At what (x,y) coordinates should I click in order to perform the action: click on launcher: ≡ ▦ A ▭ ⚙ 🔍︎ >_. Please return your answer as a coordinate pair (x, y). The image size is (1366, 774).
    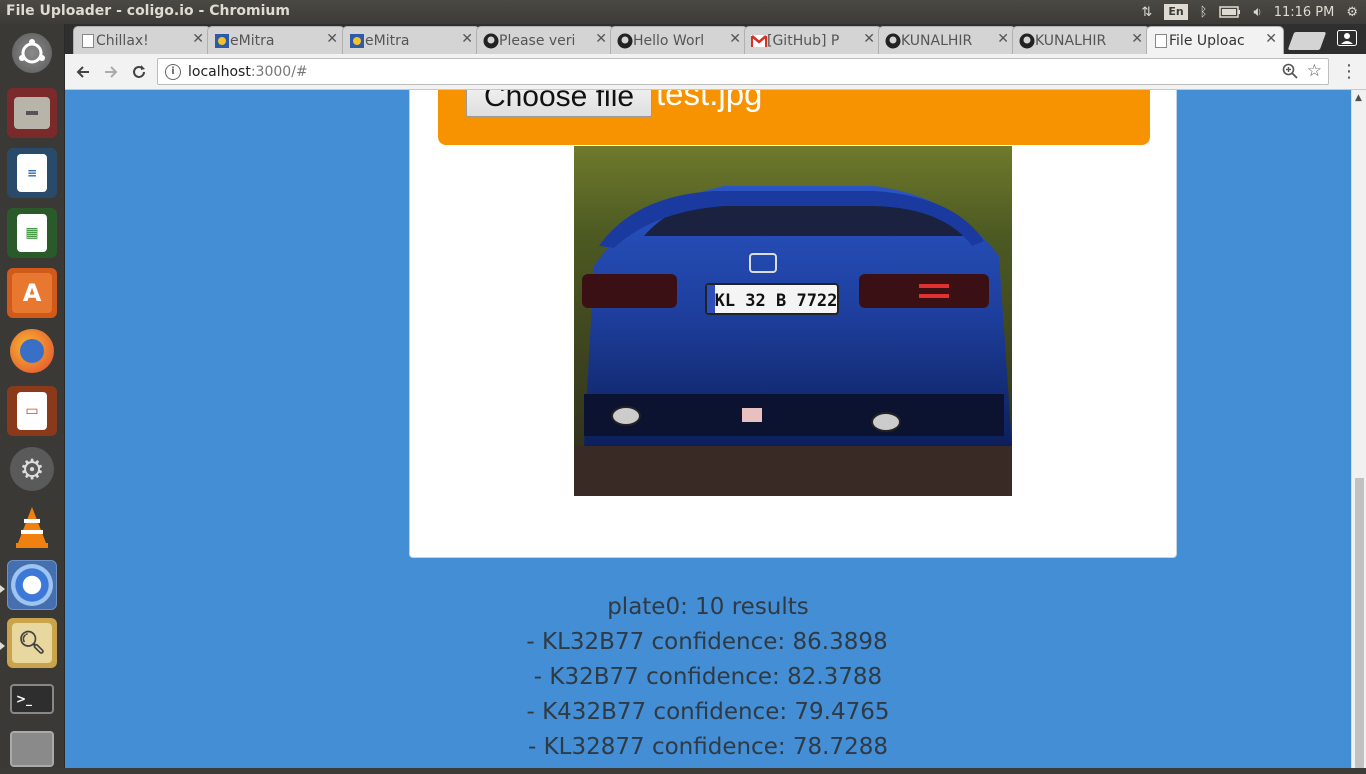
    Looking at the image, I should click on (32, 396).